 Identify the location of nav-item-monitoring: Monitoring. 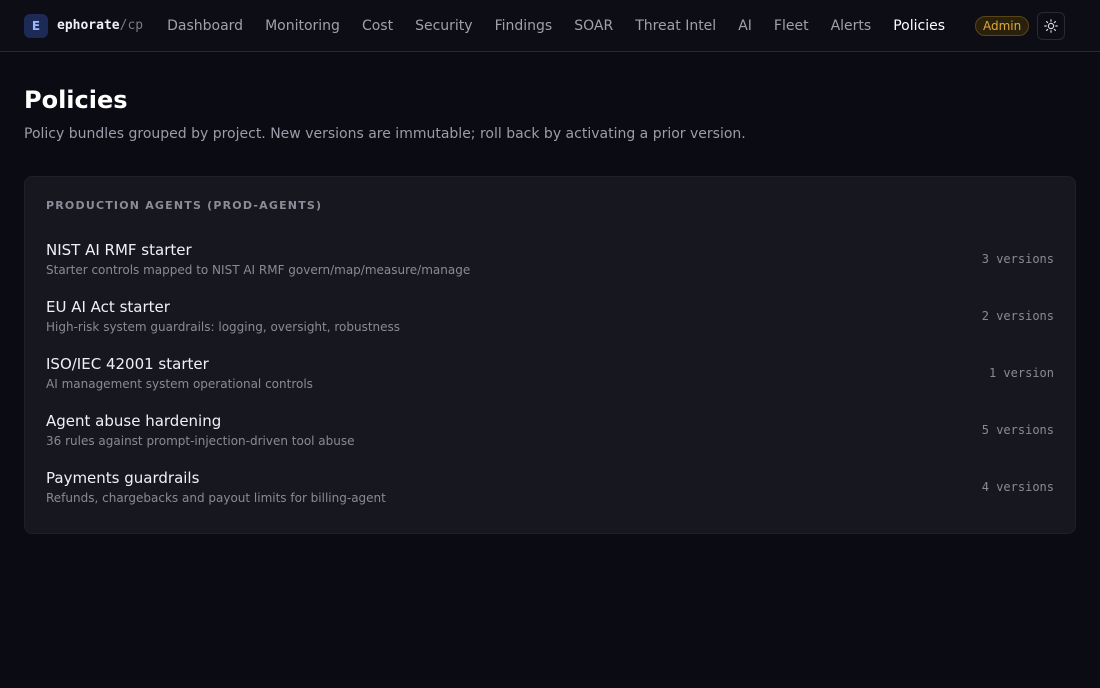
(302, 26).